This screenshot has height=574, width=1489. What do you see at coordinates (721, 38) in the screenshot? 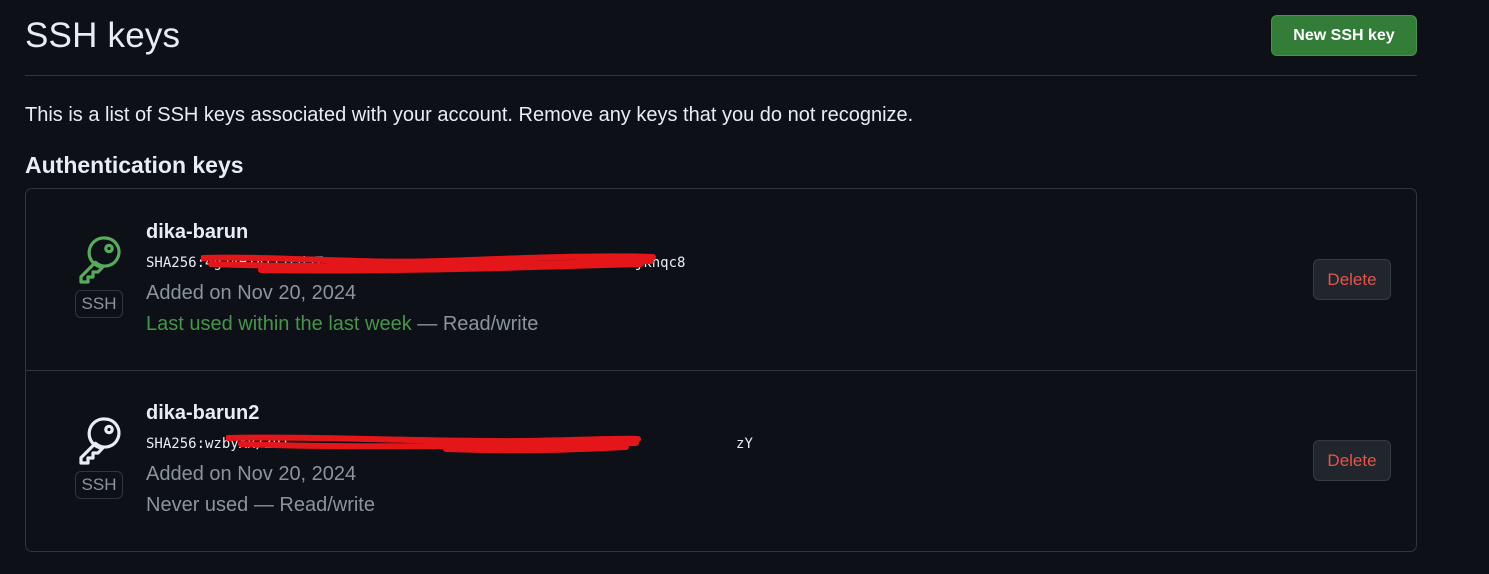
I see `page-header: SSH keys New SSH key` at bounding box center [721, 38].